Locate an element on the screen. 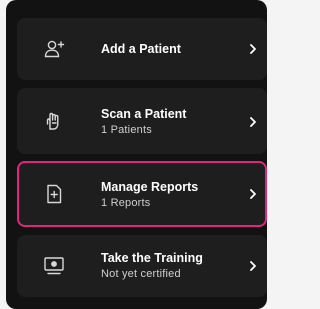 The height and width of the screenshot is (309, 320). add-user-icon is located at coordinates (54, 49).